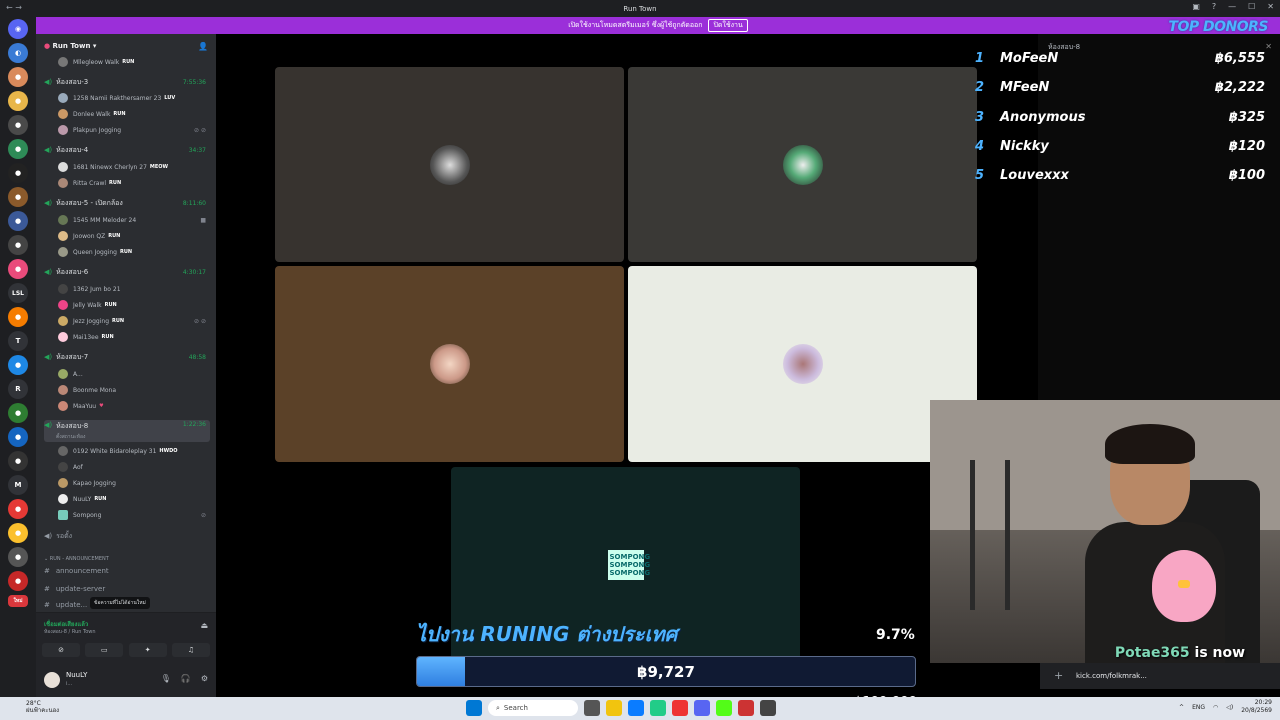  What do you see at coordinates (61, 650) in the screenshot?
I see `camera-off-button: ⊘` at bounding box center [61, 650].